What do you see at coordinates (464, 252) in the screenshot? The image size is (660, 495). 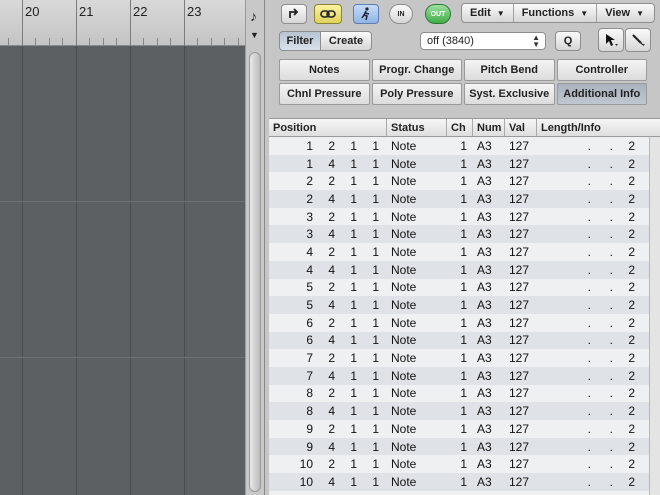 I see `table-row: 4211Note1A3127..20` at bounding box center [464, 252].